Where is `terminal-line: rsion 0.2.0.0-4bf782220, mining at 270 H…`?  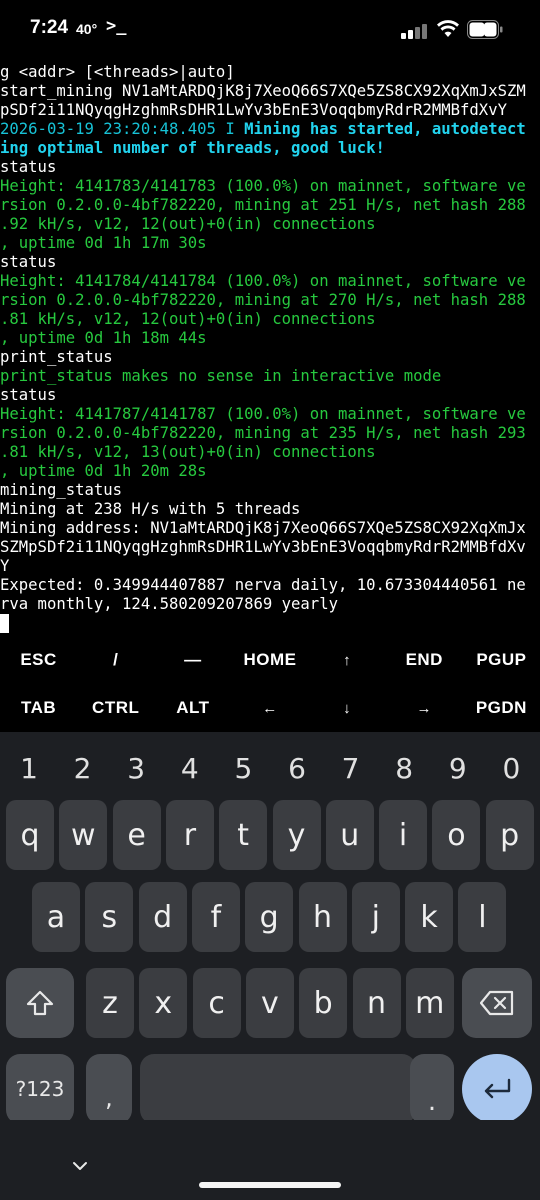
terminal-line: rsion 0.2.0.0-4bf782220, mining at 270 H… is located at coordinates (270, 300).